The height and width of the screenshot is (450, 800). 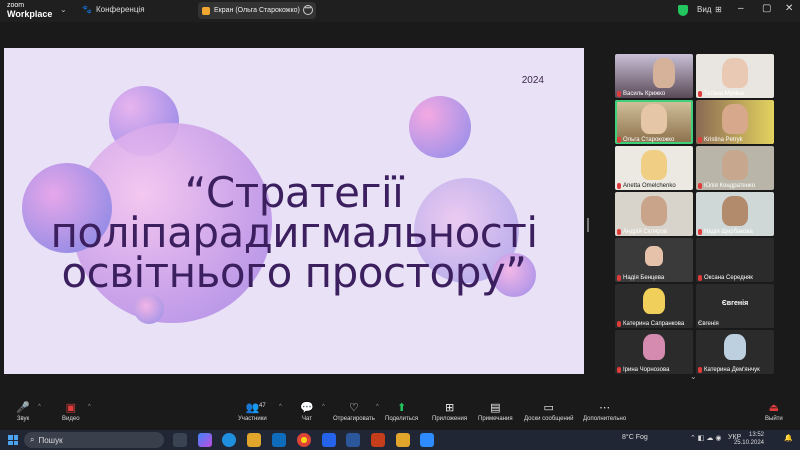 I want to click on chat-button: 💬 Чат, so click(x=307, y=412).